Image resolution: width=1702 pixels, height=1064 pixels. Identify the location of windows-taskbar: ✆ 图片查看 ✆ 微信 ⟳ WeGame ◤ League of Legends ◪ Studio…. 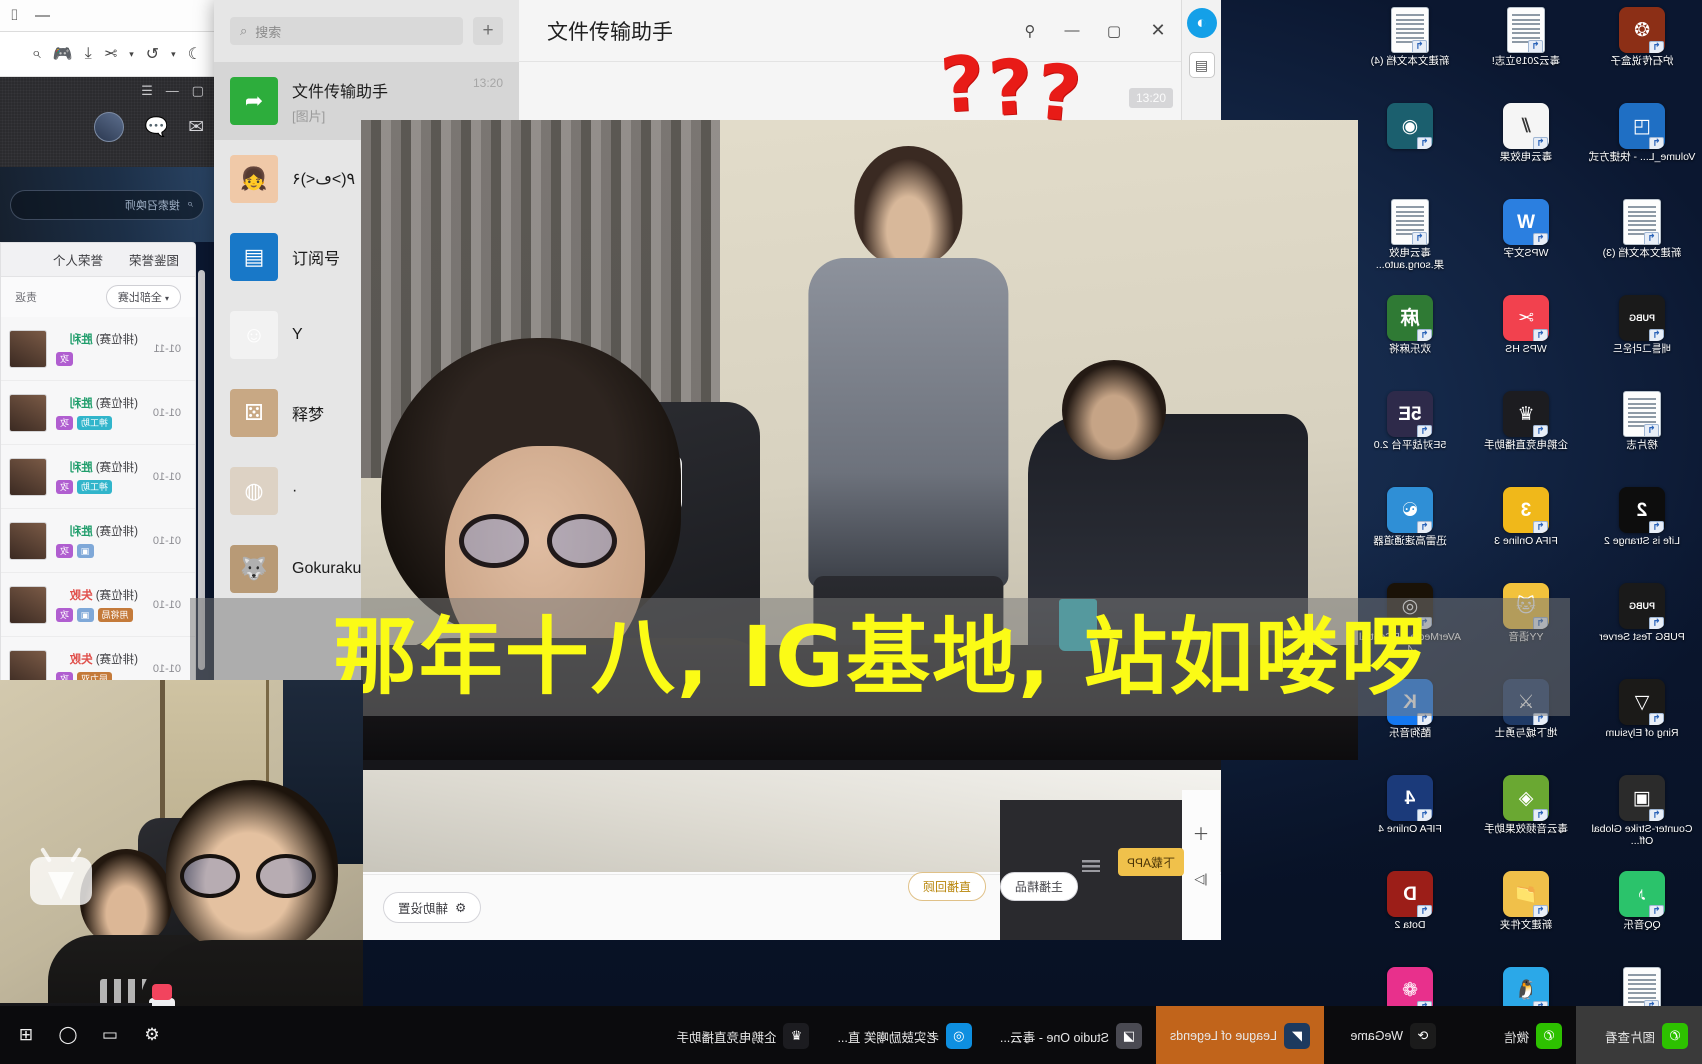
(851, 1035).